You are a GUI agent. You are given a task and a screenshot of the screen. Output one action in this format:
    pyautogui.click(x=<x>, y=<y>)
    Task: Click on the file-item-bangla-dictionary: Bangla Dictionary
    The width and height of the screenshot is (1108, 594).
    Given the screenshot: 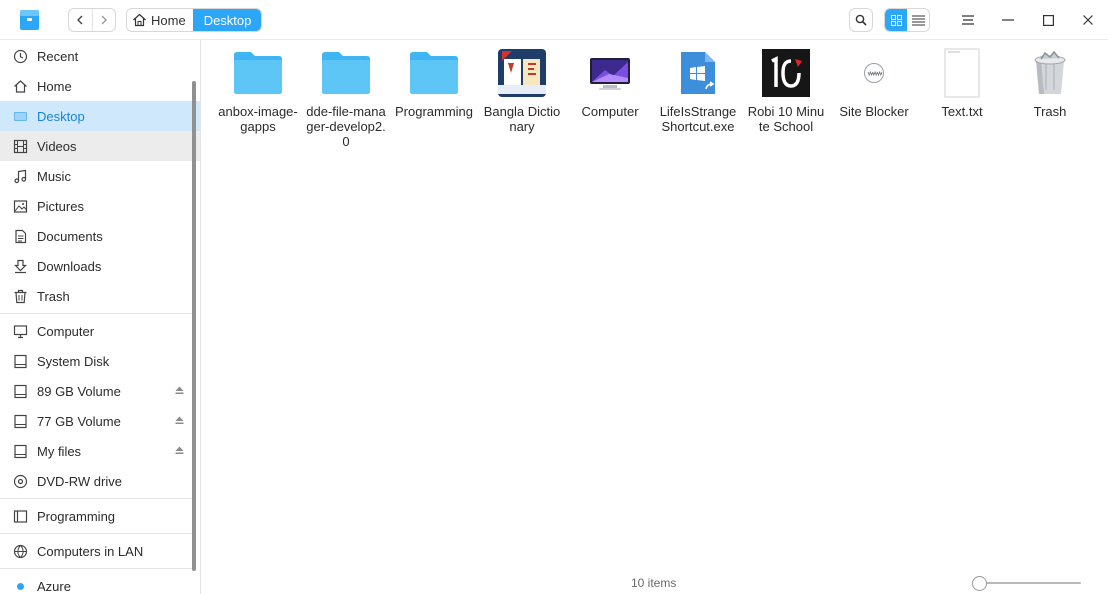 What is the action you would take?
    pyautogui.click(x=522, y=89)
    